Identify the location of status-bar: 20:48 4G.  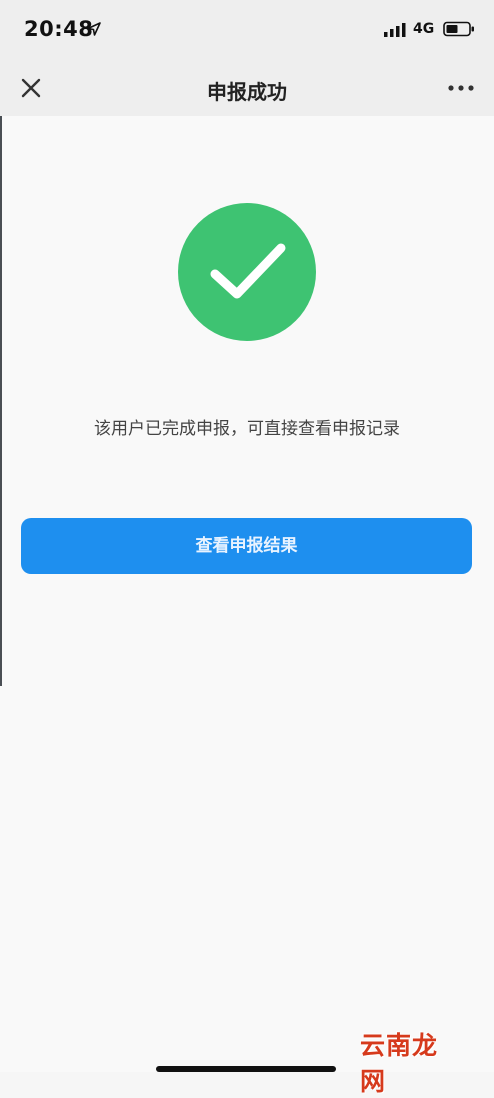
(247, 30).